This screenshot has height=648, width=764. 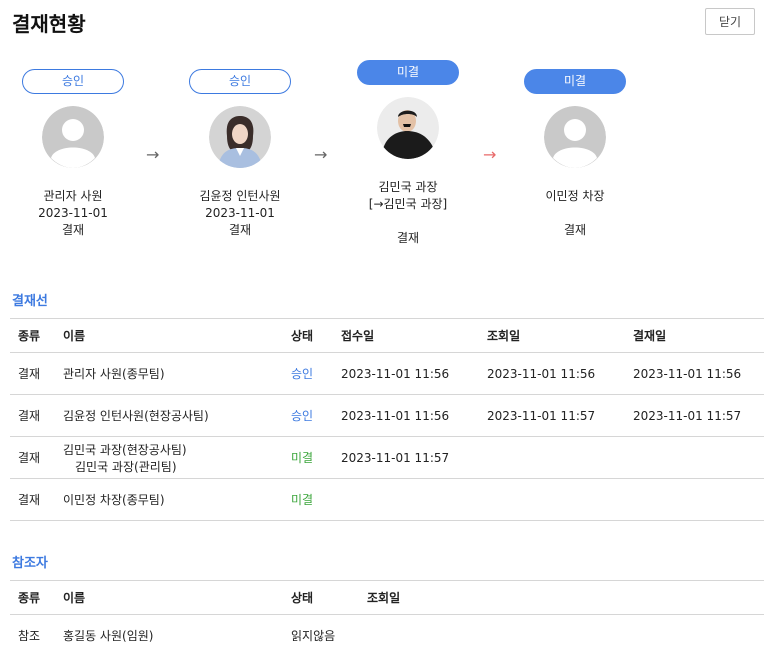 I want to click on approver-card-4: 미결 이민정 차장 결재, so click(x=575, y=154).